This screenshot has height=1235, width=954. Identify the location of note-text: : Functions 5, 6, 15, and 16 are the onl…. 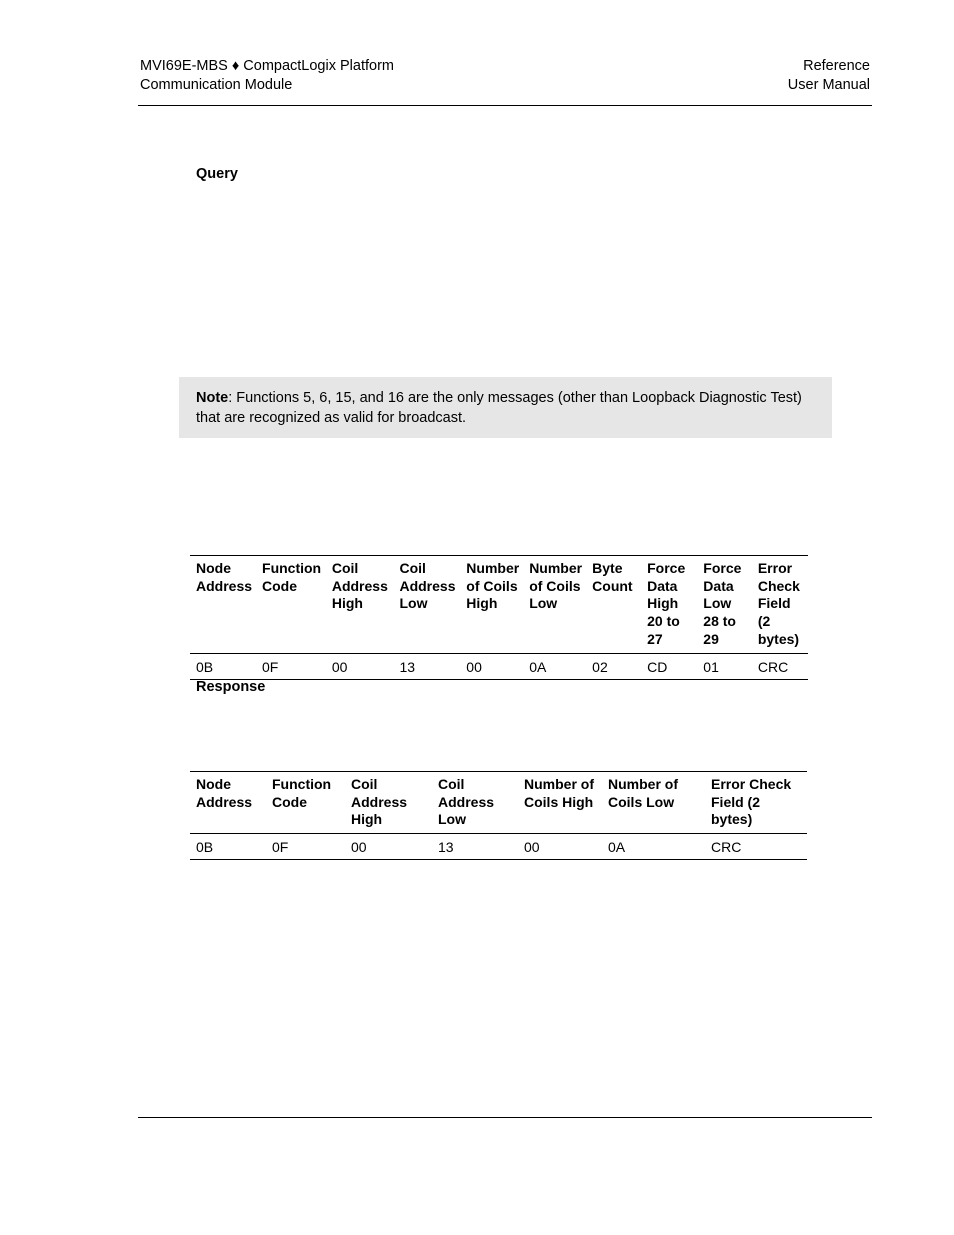
(499, 408).